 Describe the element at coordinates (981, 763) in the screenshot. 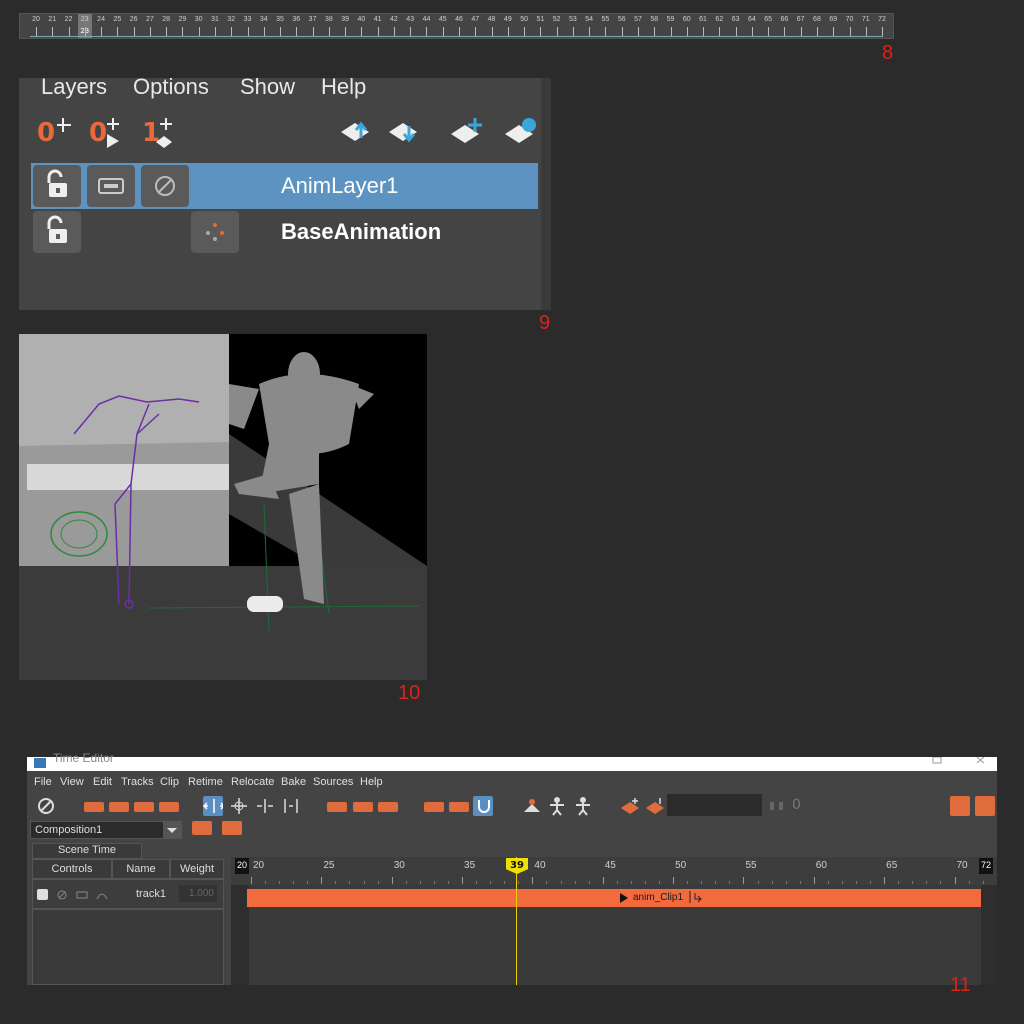

I see `close-icon` at that location.